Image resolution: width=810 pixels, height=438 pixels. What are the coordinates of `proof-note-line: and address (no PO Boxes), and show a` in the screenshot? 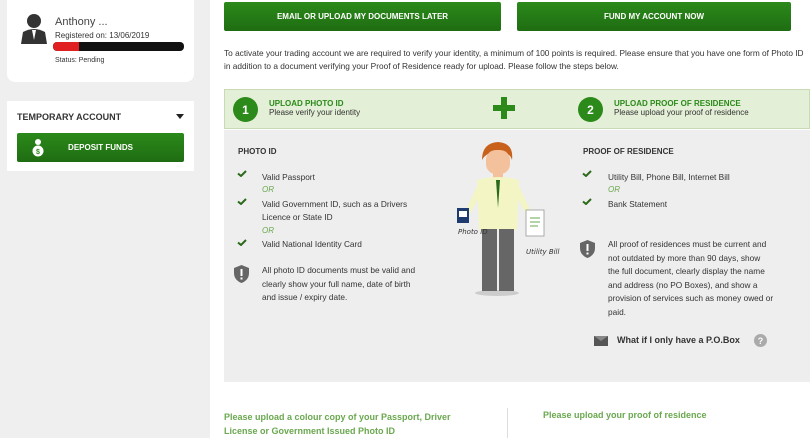 It's located at (683, 284).